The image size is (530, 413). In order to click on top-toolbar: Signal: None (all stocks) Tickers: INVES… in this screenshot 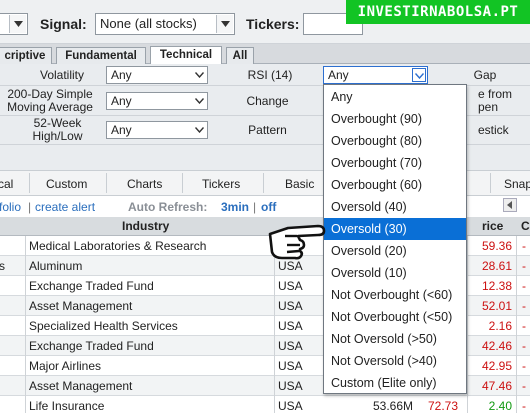, I will do `click(265, 22)`.